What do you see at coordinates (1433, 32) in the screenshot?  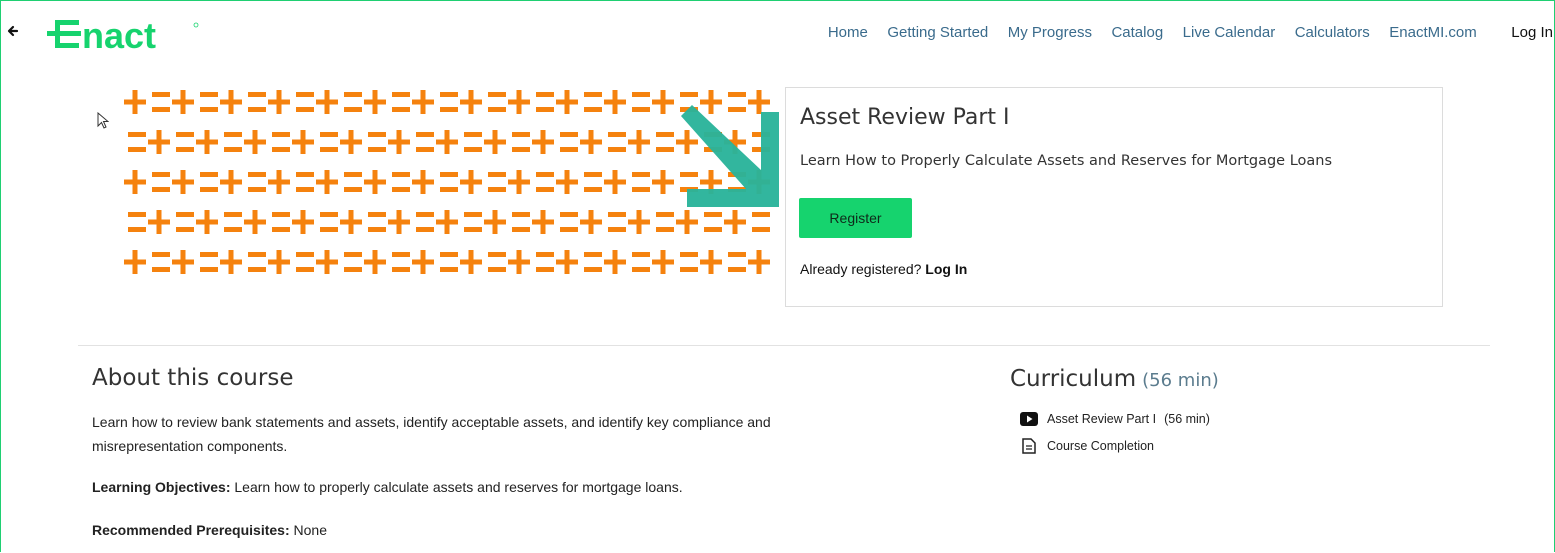 I see `nav-enactmi: EnactMI.com` at bounding box center [1433, 32].